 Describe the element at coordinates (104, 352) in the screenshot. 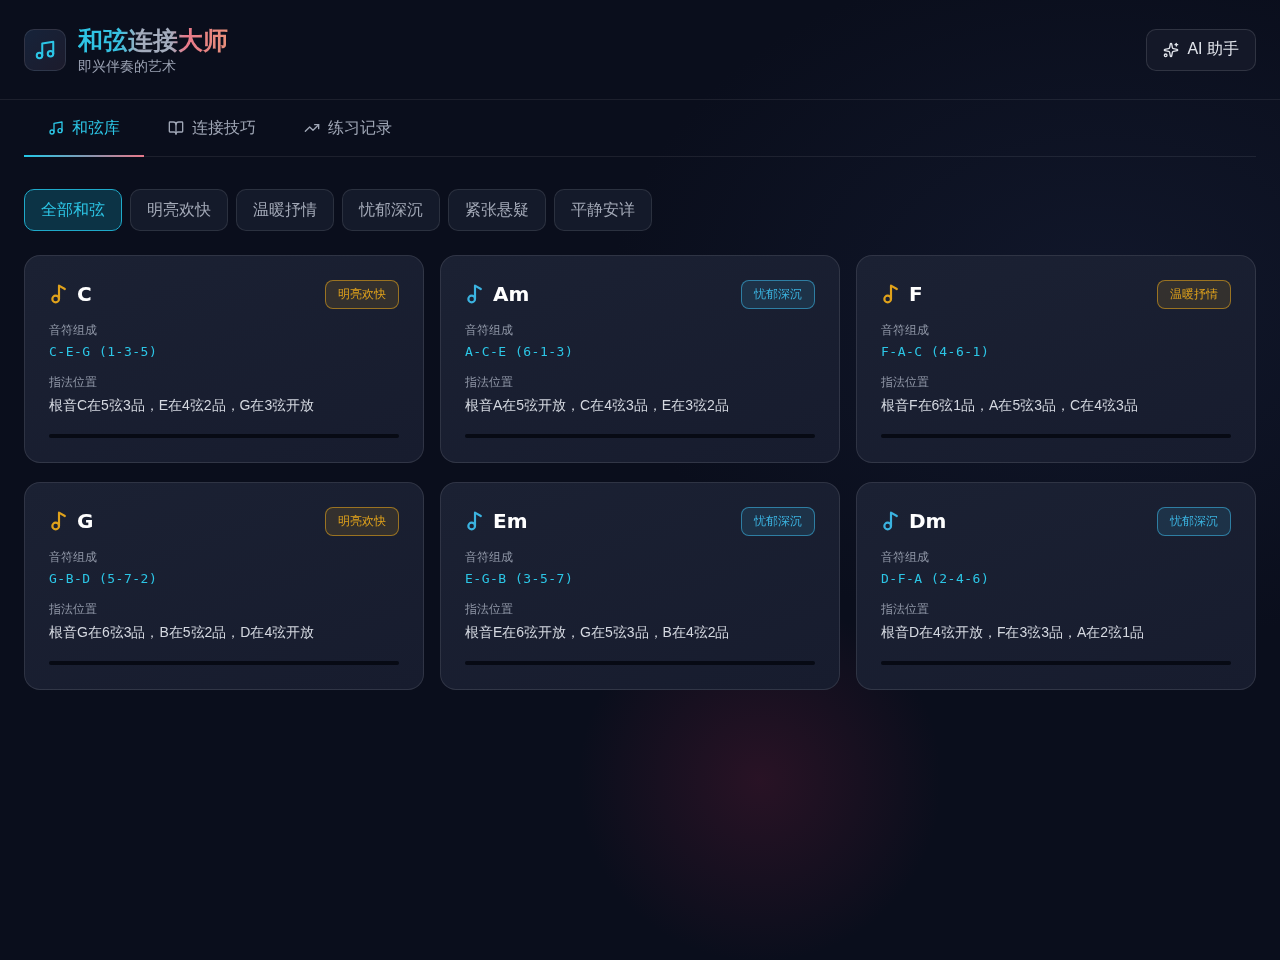

I see `notes-text: C-E-G (1-3-5)` at that location.